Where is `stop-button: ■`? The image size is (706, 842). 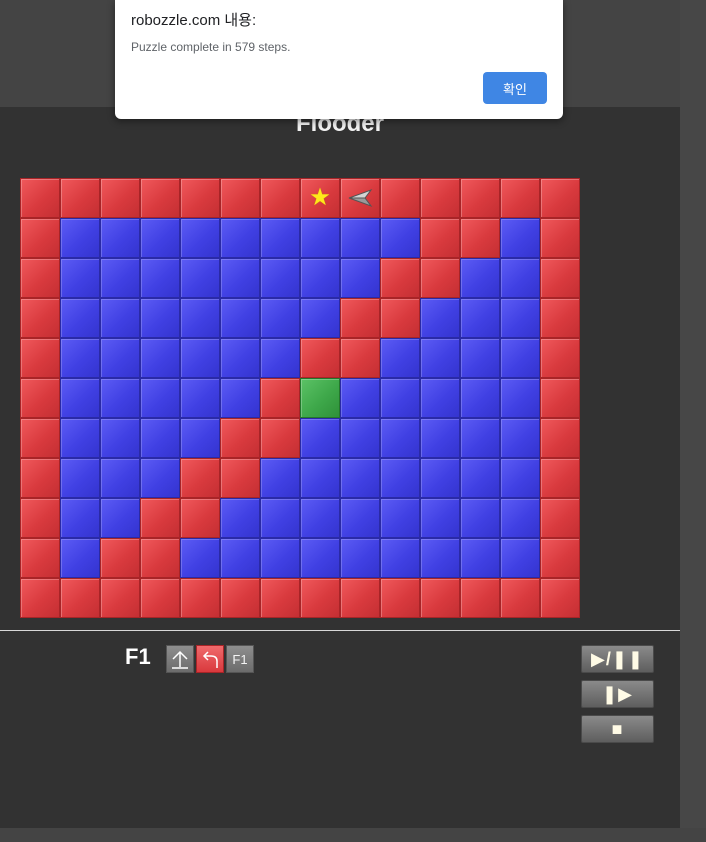
stop-button: ■ is located at coordinates (617, 729).